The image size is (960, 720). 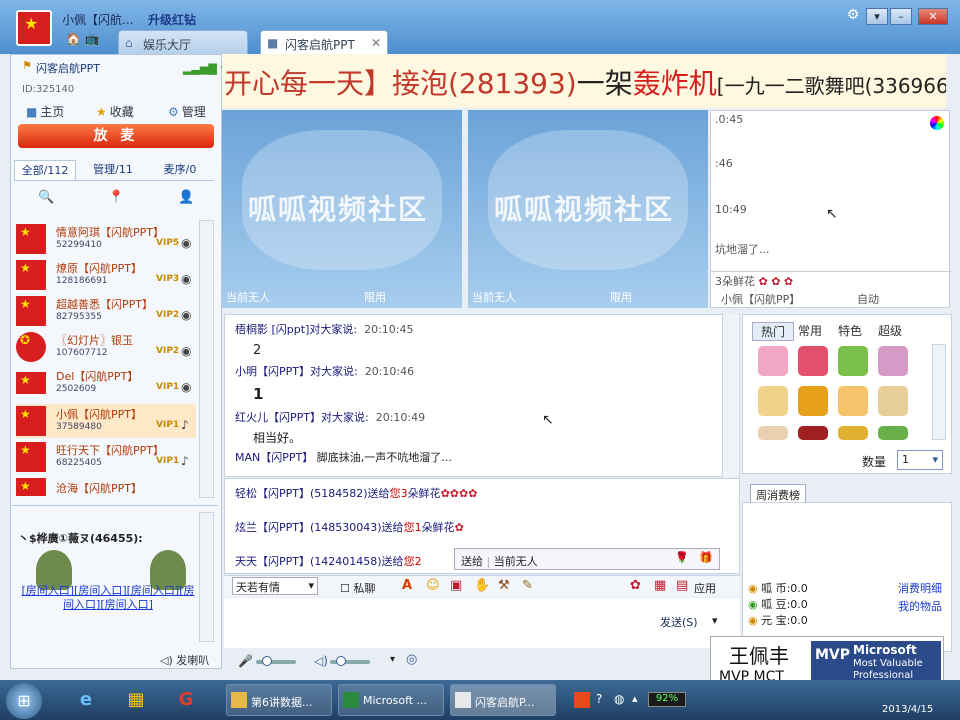 I want to click on signal-icon: ▂▃▅▇ ▾, so click(x=204, y=68).